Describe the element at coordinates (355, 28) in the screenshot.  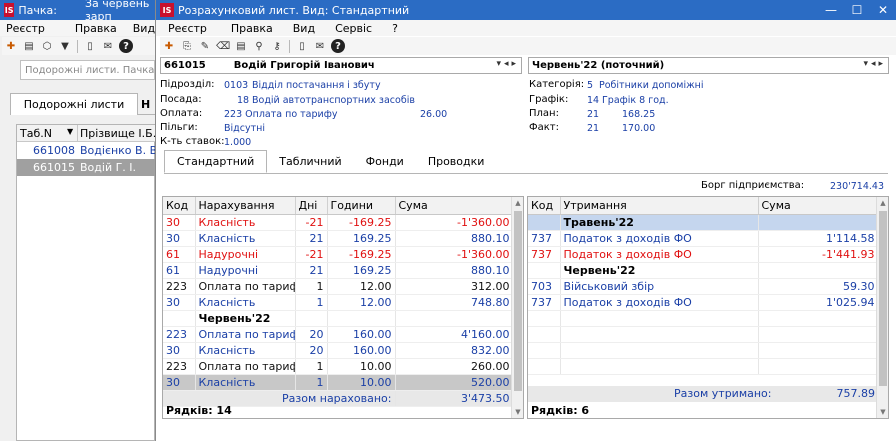
I see `menu-service: Сервіс` at that location.